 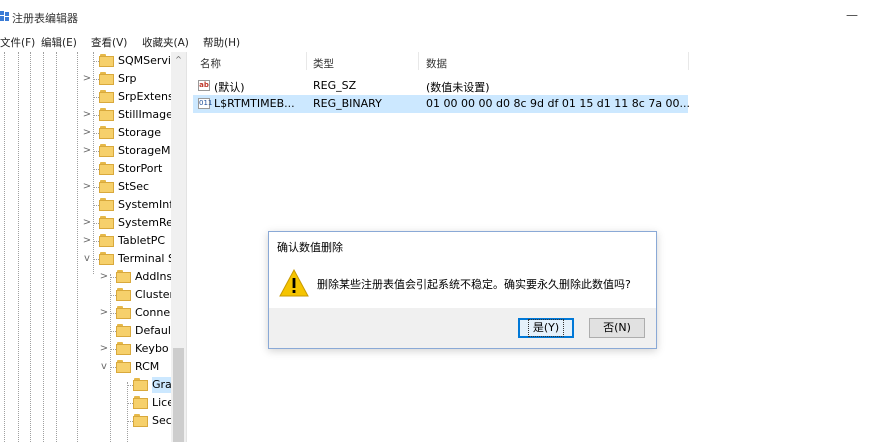 I want to click on warning-icon, so click(x=294, y=283).